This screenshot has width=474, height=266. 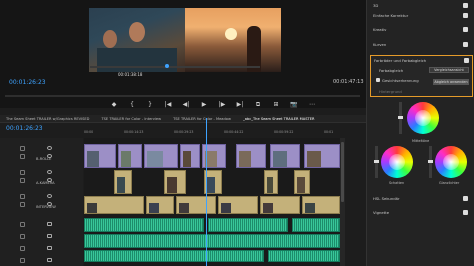 I want to click on mark-in-button: {, so click(x=132, y=104).